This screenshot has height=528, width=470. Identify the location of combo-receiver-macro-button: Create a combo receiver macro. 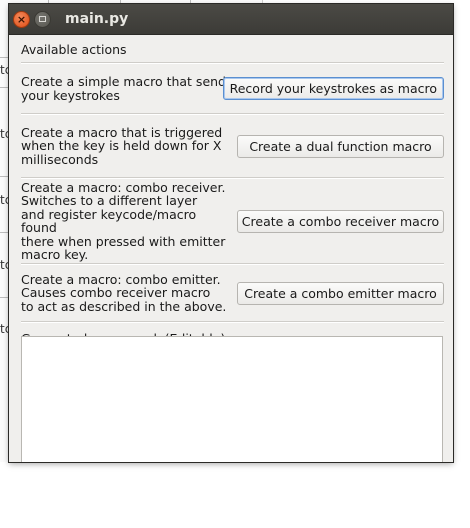
(340, 221).